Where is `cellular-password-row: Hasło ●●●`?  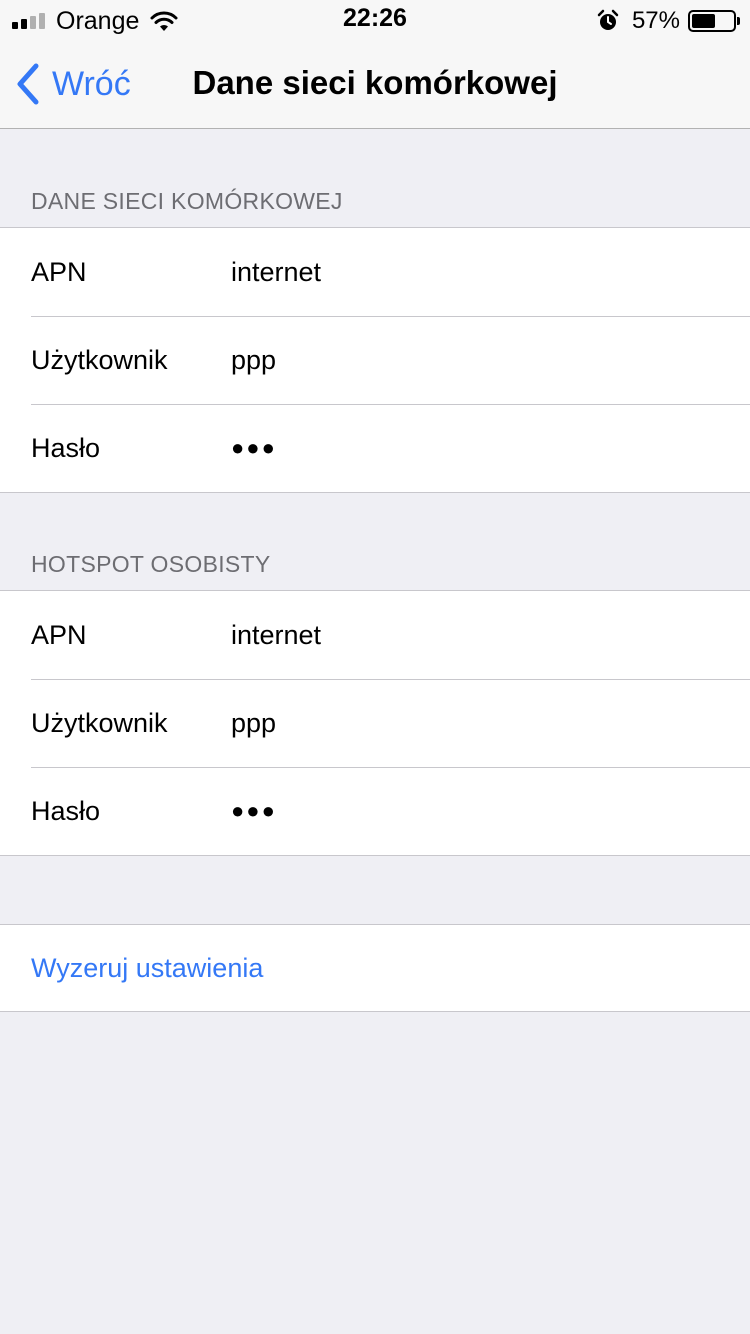
cellular-password-row: Hasło ●●● is located at coordinates (375, 448).